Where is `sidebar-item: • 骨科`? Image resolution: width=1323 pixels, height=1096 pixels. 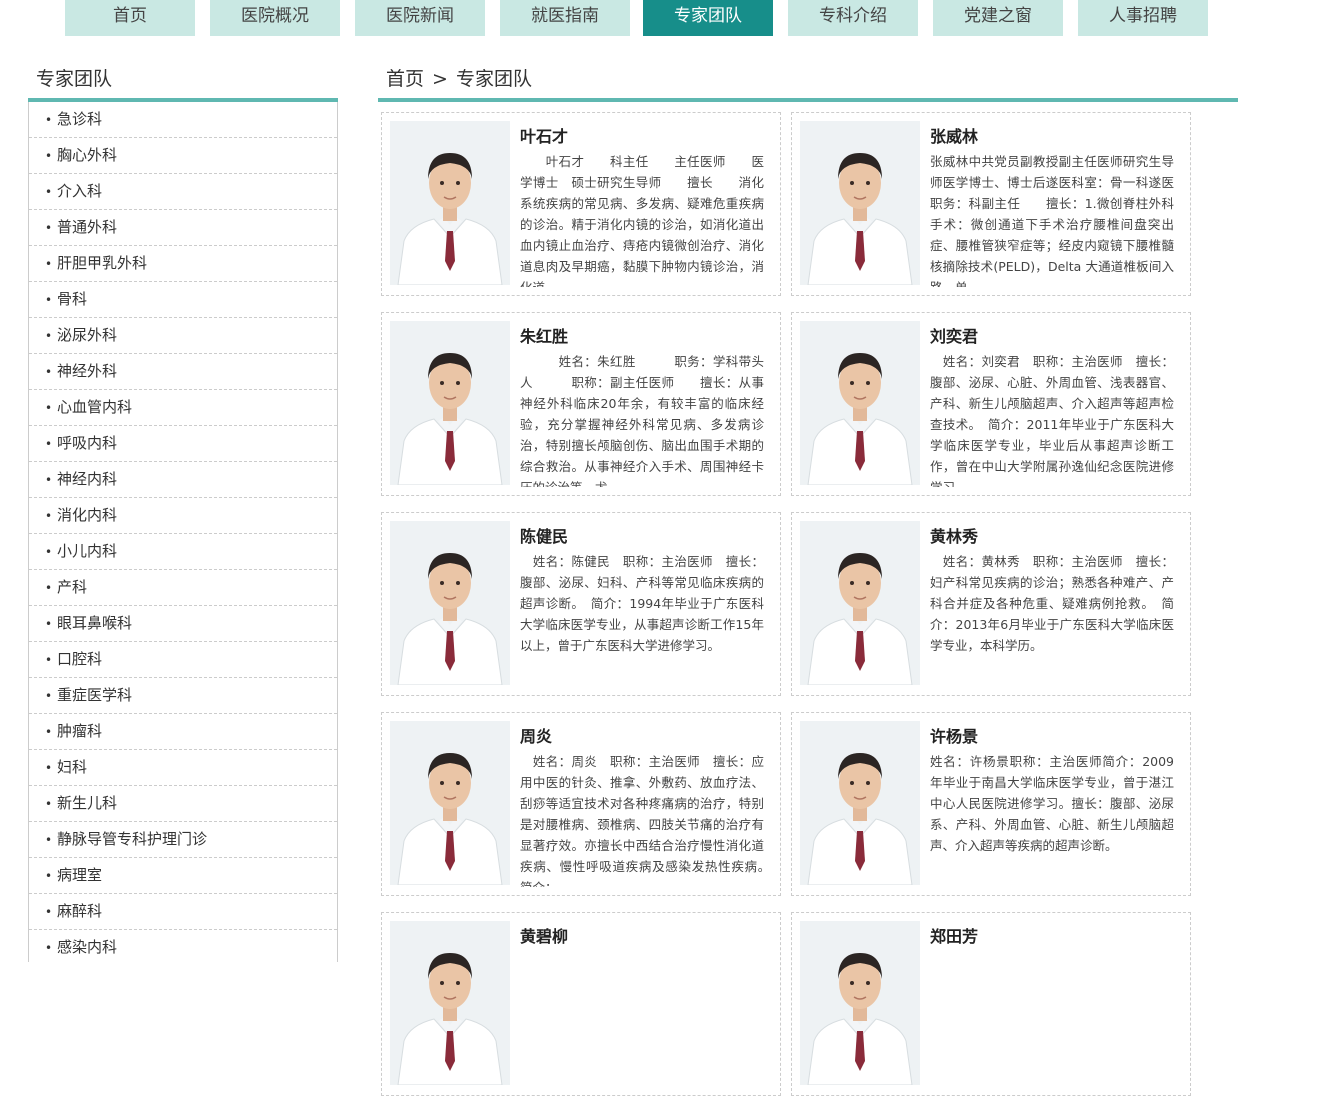 sidebar-item: • 骨科 is located at coordinates (183, 300).